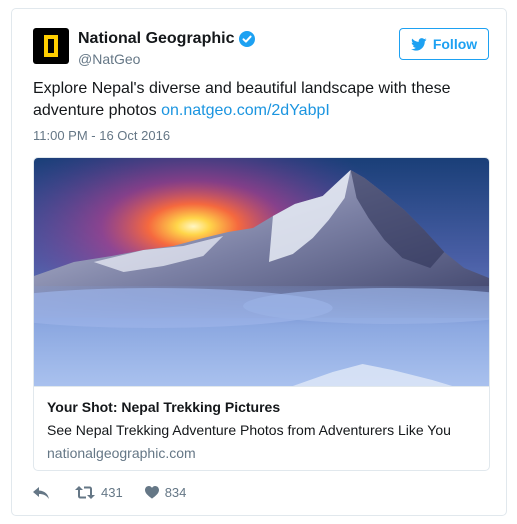 Image resolution: width=517 pixels, height=524 pixels. What do you see at coordinates (455, 44) in the screenshot?
I see `follow-label: Follow` at bounding box center [455, 44].